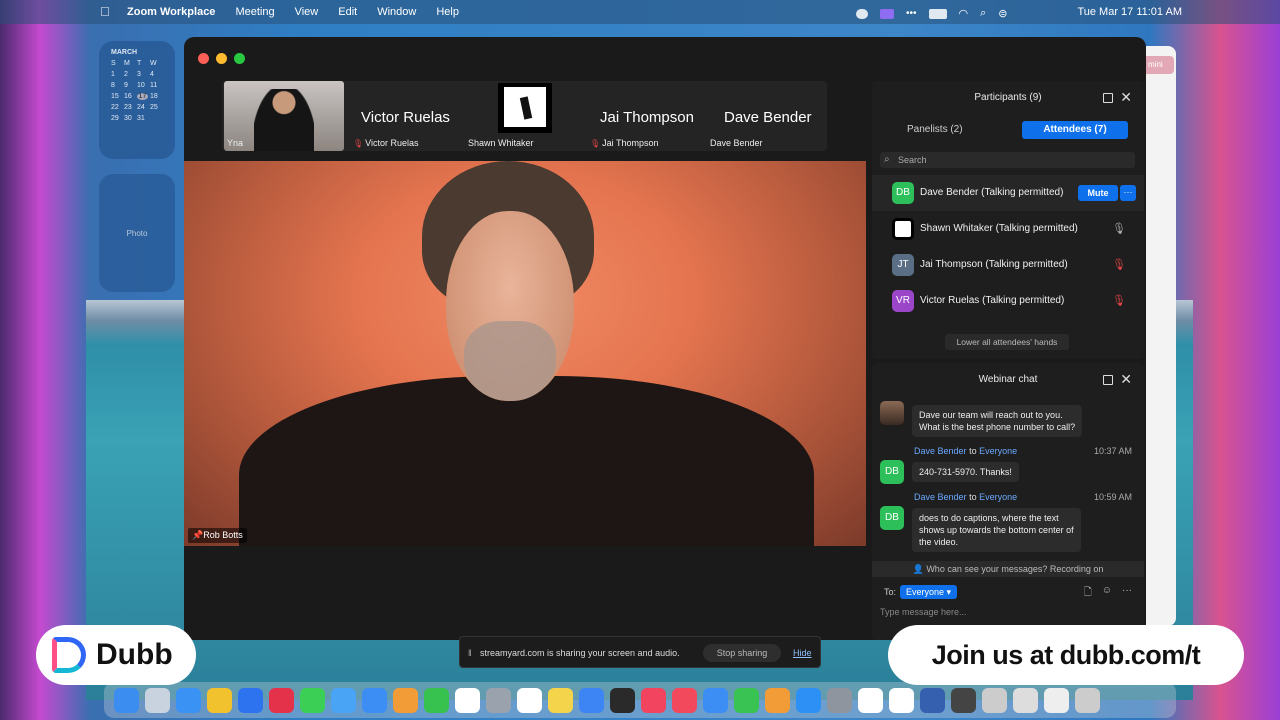  Describe the element at coordinates (911, 13) in the screenshot. I see `ellipsis-icon: •••` at that location.